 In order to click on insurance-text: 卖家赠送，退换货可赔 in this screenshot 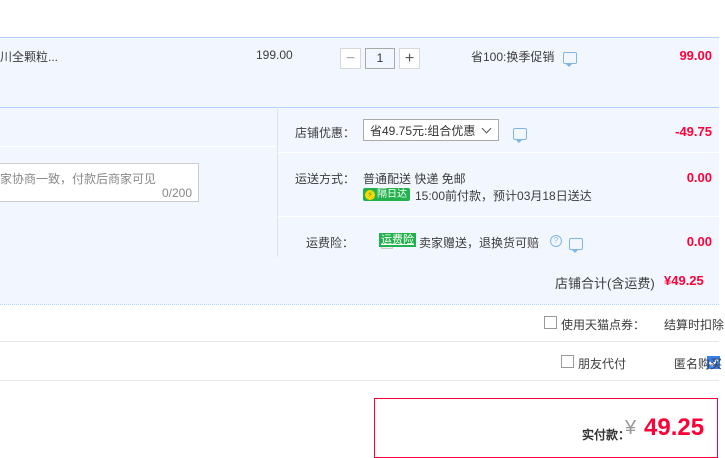, I will do `click(479, 243)`.